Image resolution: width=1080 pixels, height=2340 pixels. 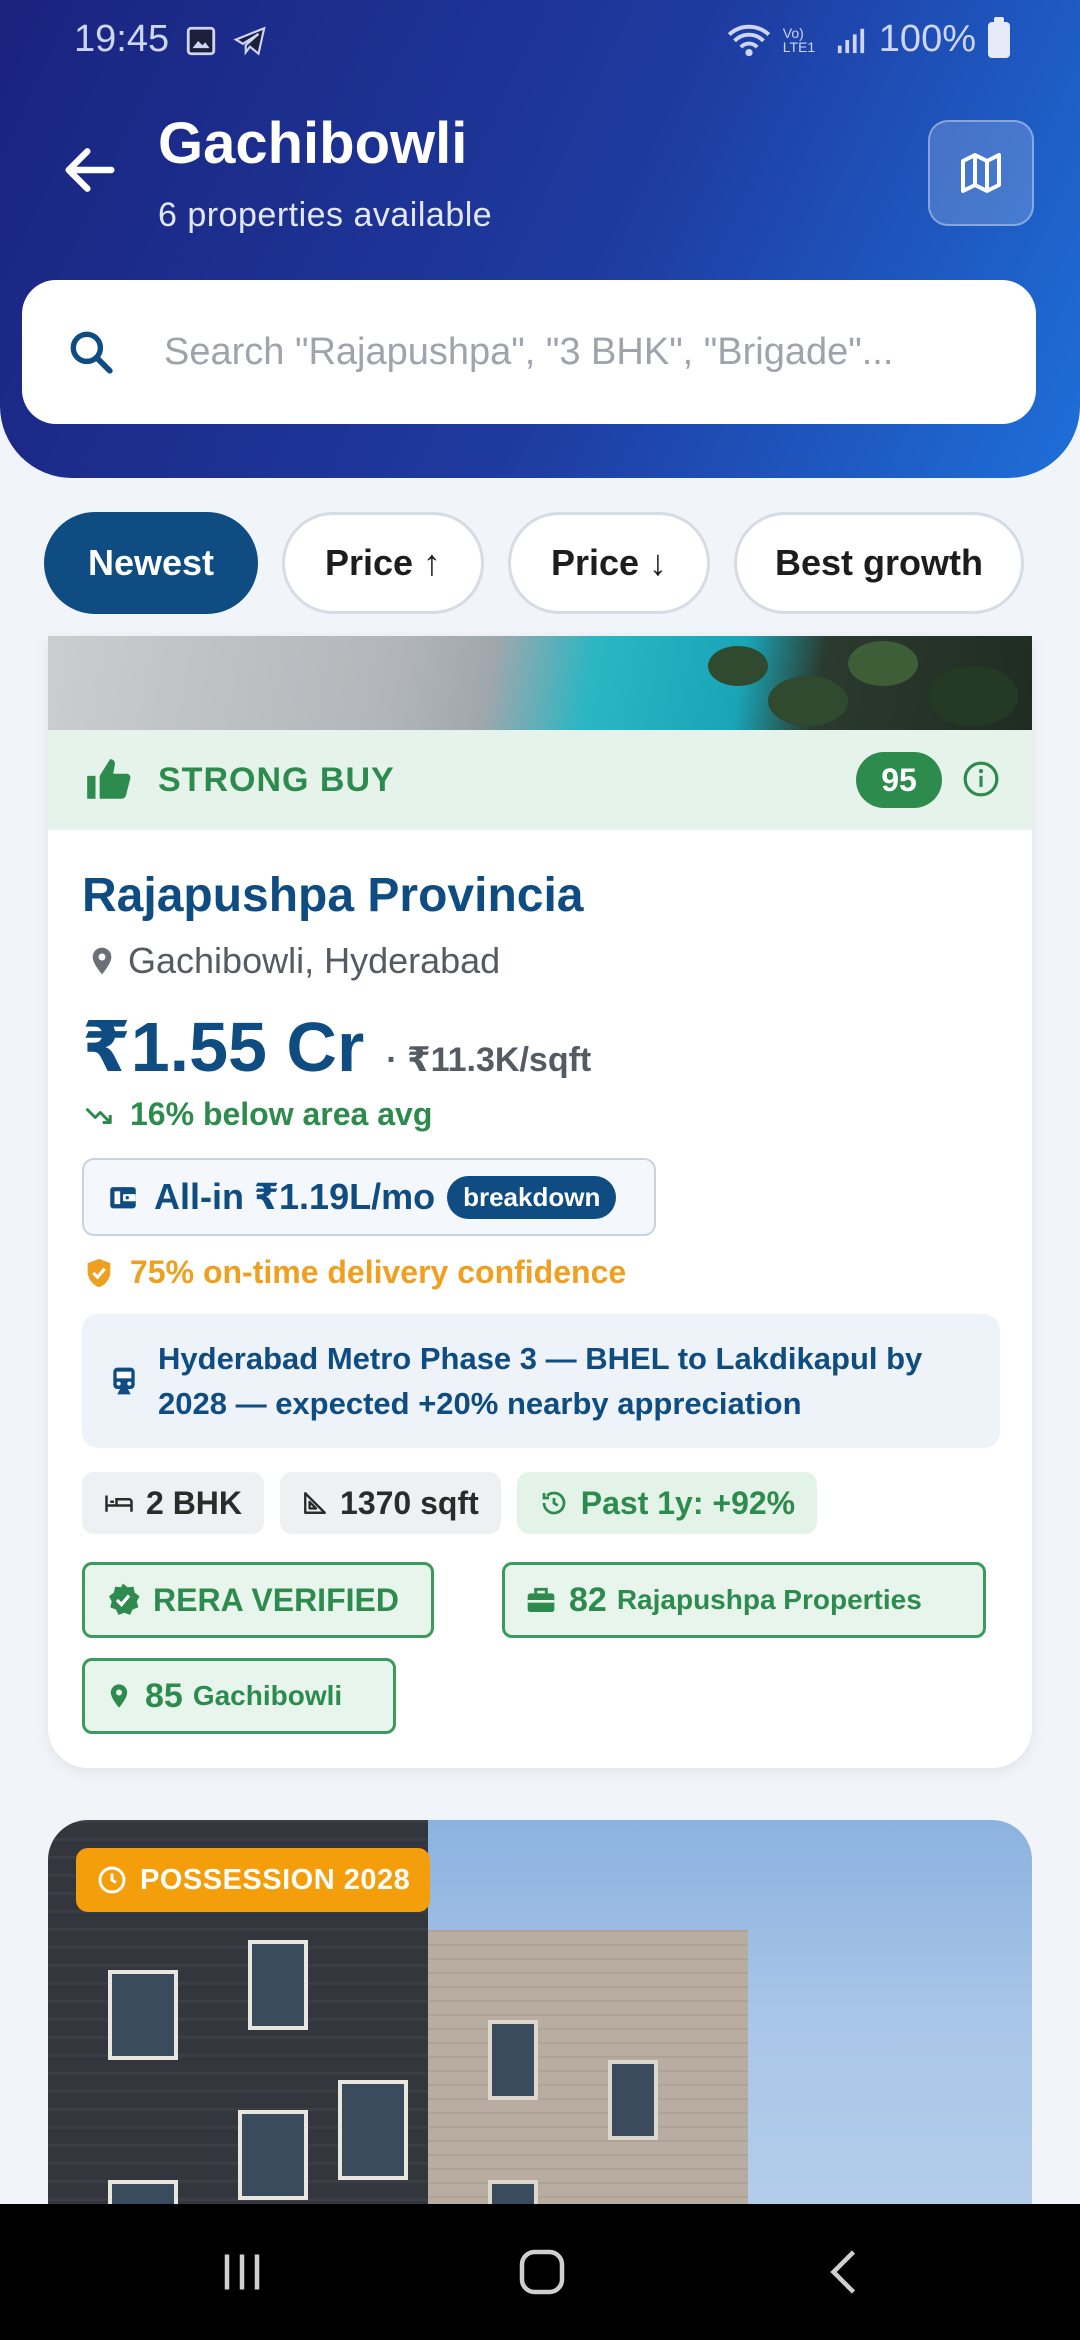 I want to click on sort-chips: Newest Price ↑ Price ↓ Best growth, so click(x=534, y=563).